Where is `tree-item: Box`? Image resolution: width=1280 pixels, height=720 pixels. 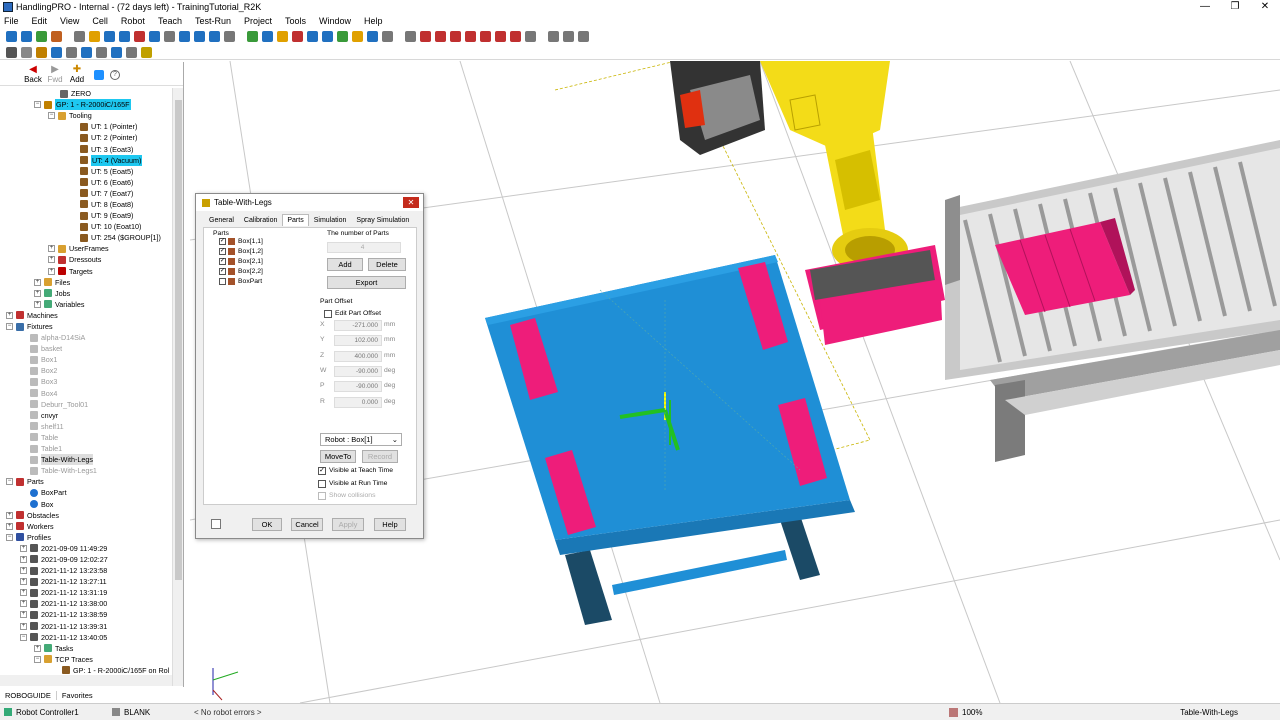 tree-item: Box is located at coordinates (86, 503).